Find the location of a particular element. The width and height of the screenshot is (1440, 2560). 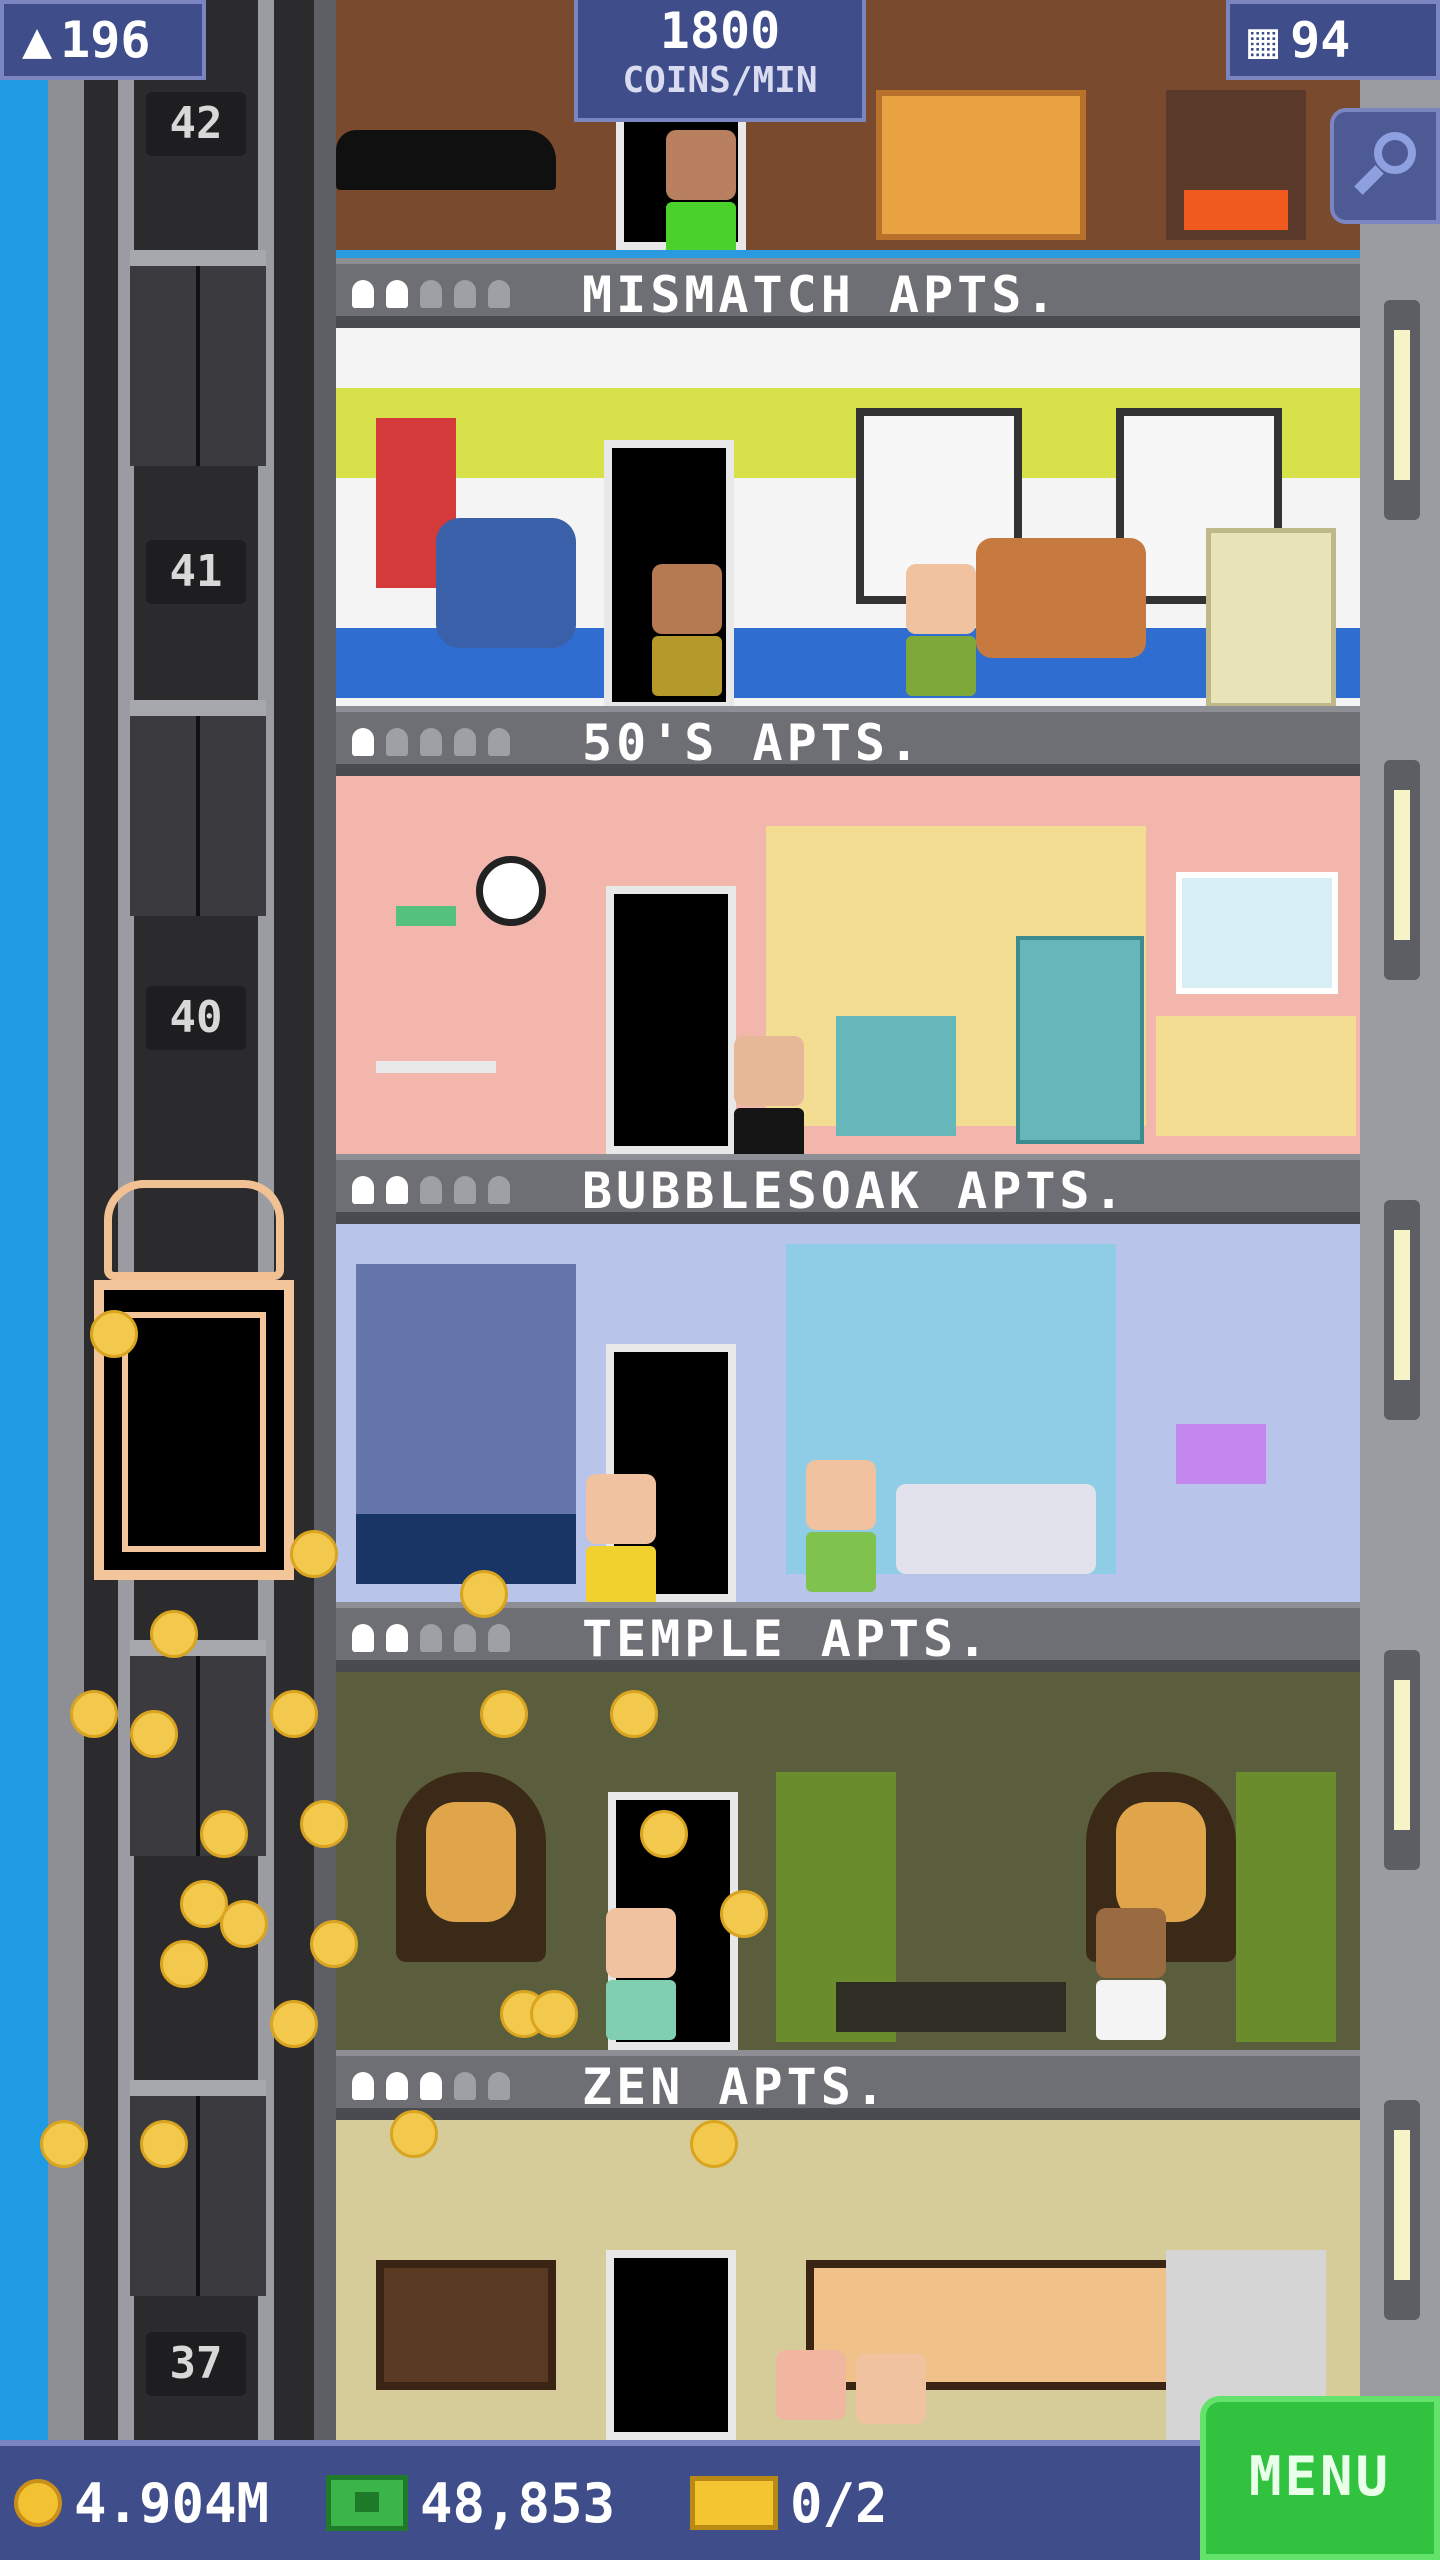

population-counter: ▲ 196 is located at coordinates (103, 40).